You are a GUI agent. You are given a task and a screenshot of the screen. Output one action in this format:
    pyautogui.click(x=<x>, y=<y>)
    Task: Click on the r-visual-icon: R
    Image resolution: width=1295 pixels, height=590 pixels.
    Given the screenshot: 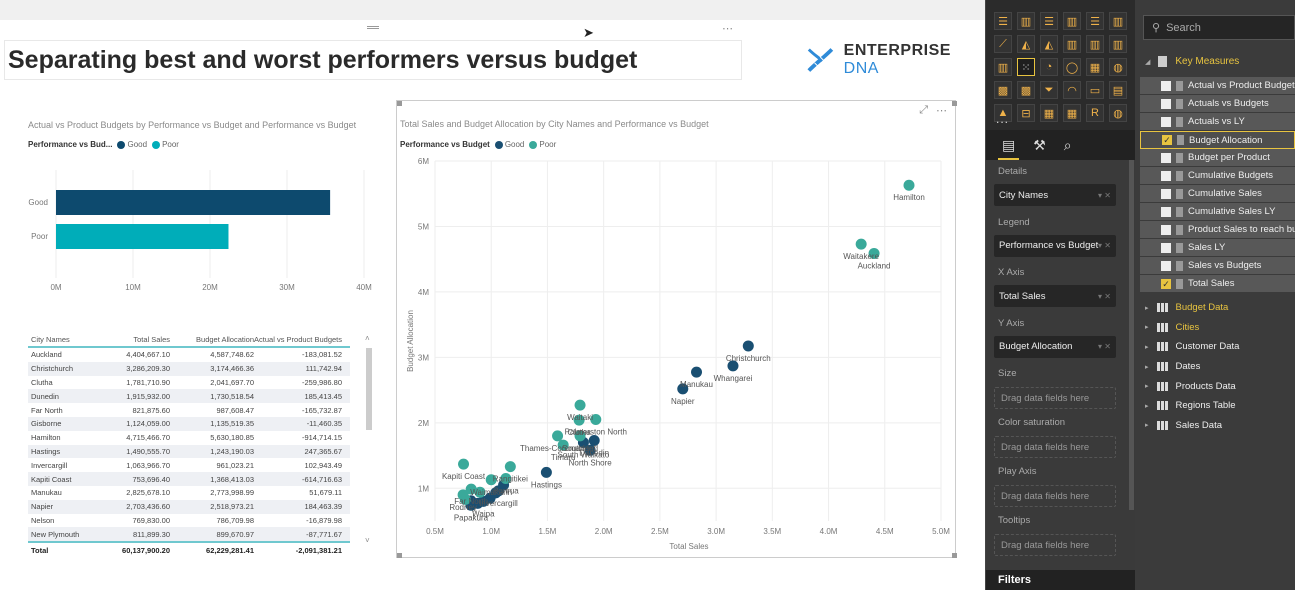 What is the action you would take?
    pyautogui.click(x=1095, y=113)
    